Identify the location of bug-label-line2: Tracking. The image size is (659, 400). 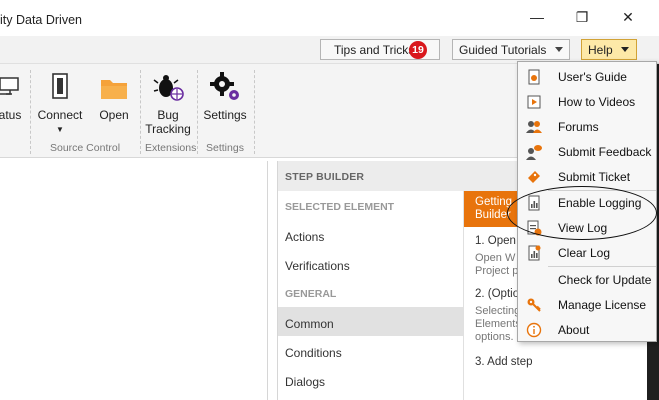
(168, 129).